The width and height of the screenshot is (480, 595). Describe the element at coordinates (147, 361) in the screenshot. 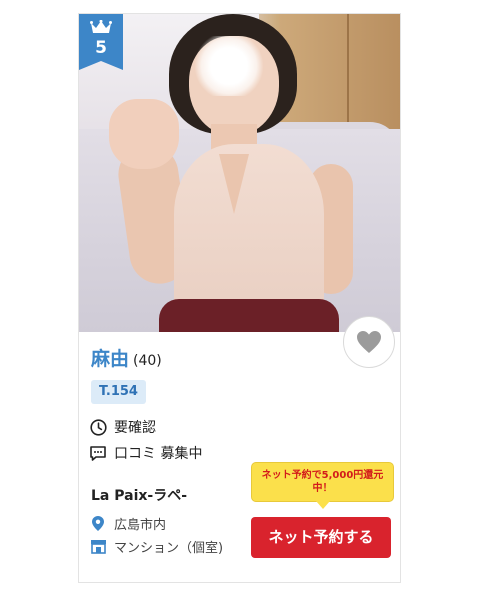

I see `therapist-age: (40)` at that location.